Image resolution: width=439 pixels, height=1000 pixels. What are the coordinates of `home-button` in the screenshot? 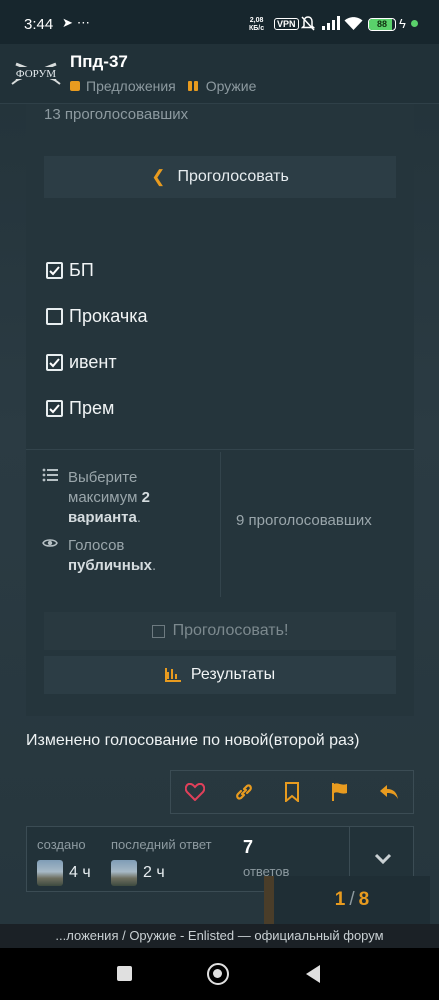 It's located at (218, 974).